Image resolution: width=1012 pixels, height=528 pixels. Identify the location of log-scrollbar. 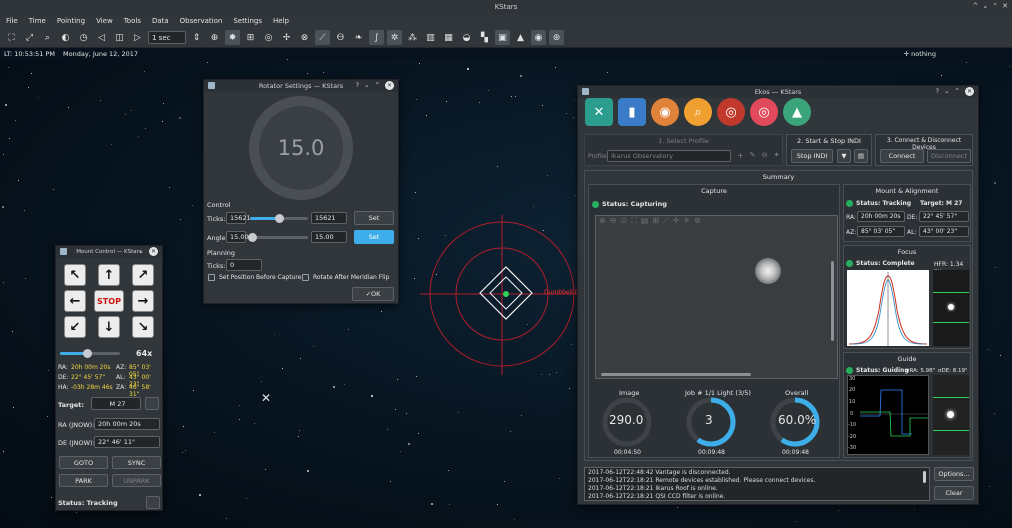
(924, 477).